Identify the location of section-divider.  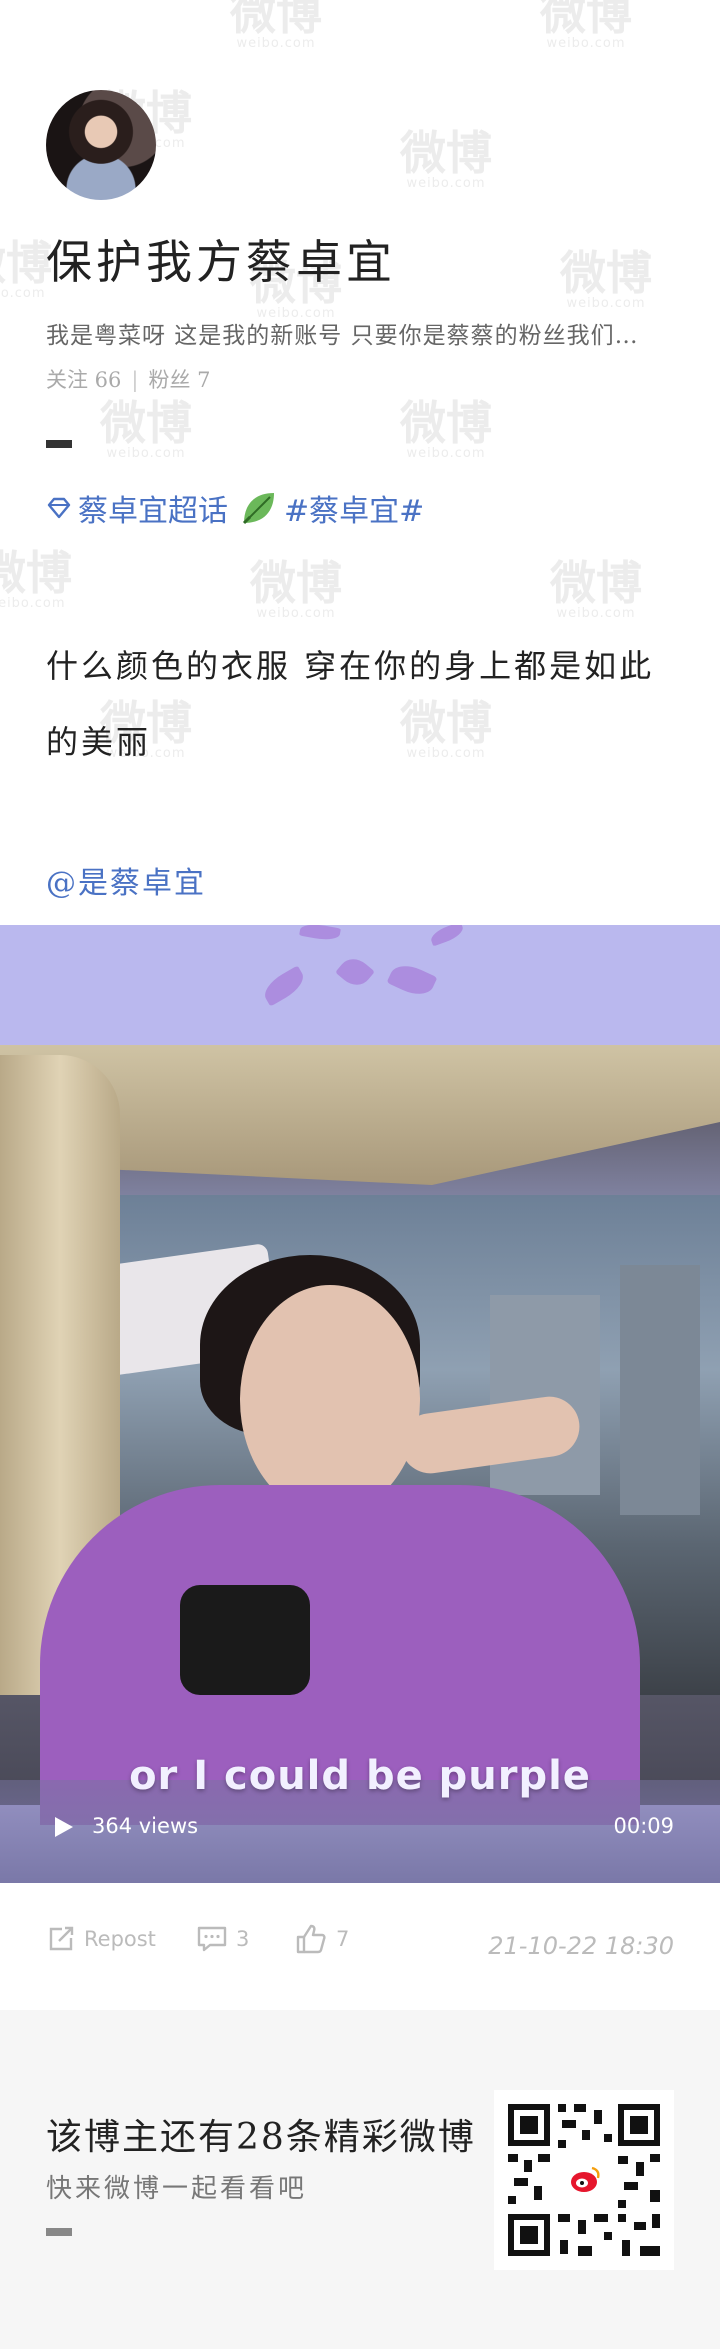
(59, 444).